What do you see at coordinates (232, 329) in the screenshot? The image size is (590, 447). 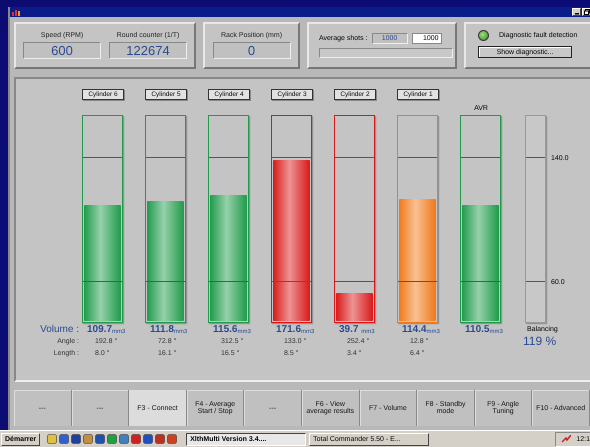 I see `volume-value: 115.6$_{mm3}$` at bounding box center [232, 329].